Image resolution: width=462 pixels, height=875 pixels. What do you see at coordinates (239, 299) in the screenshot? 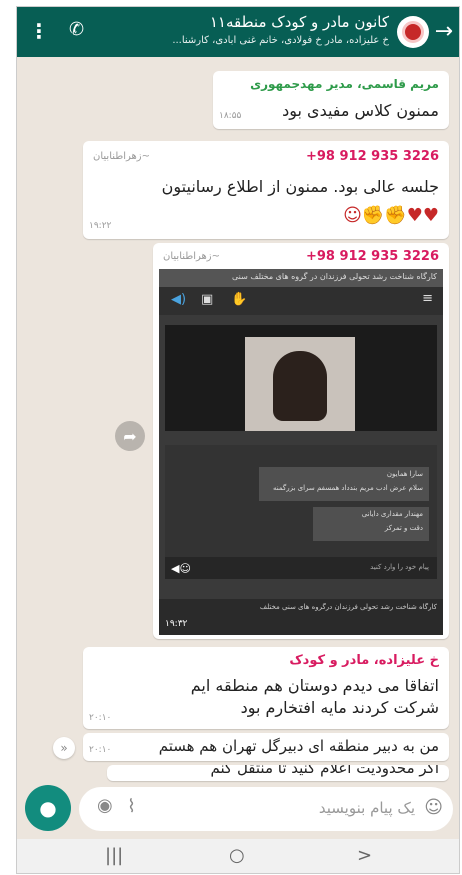
I see `hand-icon: ✋` at bounding box center [239, 299].